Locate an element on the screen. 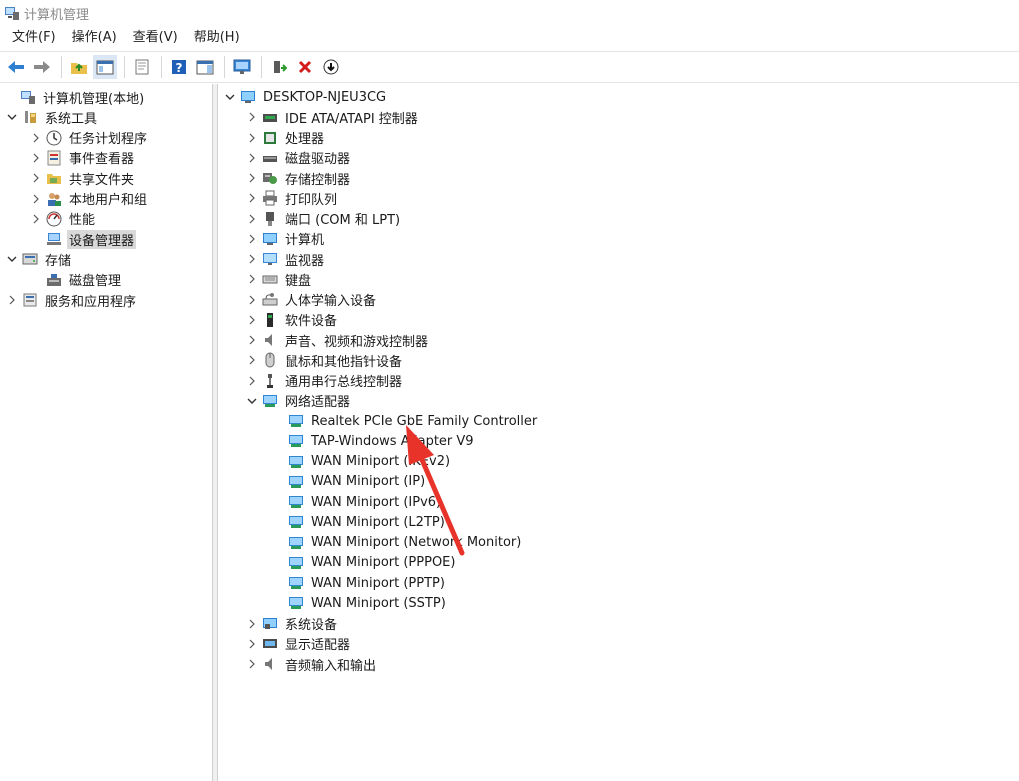  mouse-icon is located at coordinates (270, 360).